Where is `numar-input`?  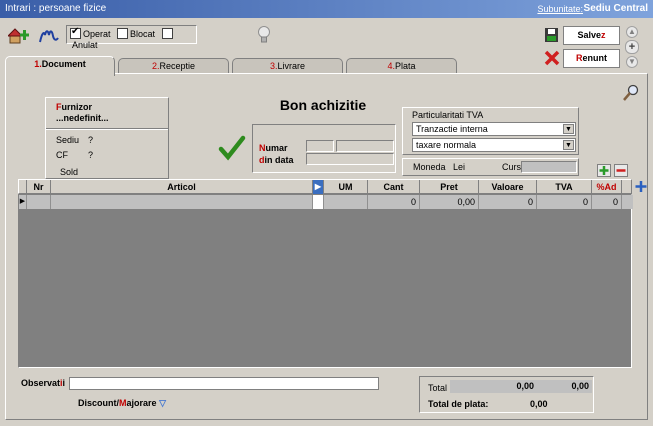
numar-input is located at coordinates (365, 146).